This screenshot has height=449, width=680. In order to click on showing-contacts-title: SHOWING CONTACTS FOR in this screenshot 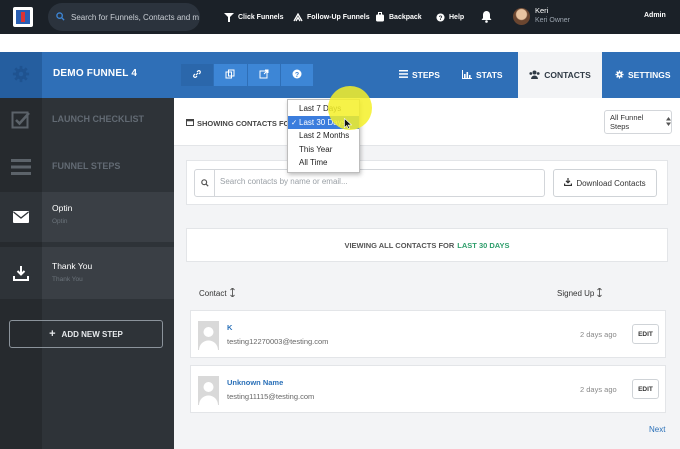, I will do `click(240, 123)`.